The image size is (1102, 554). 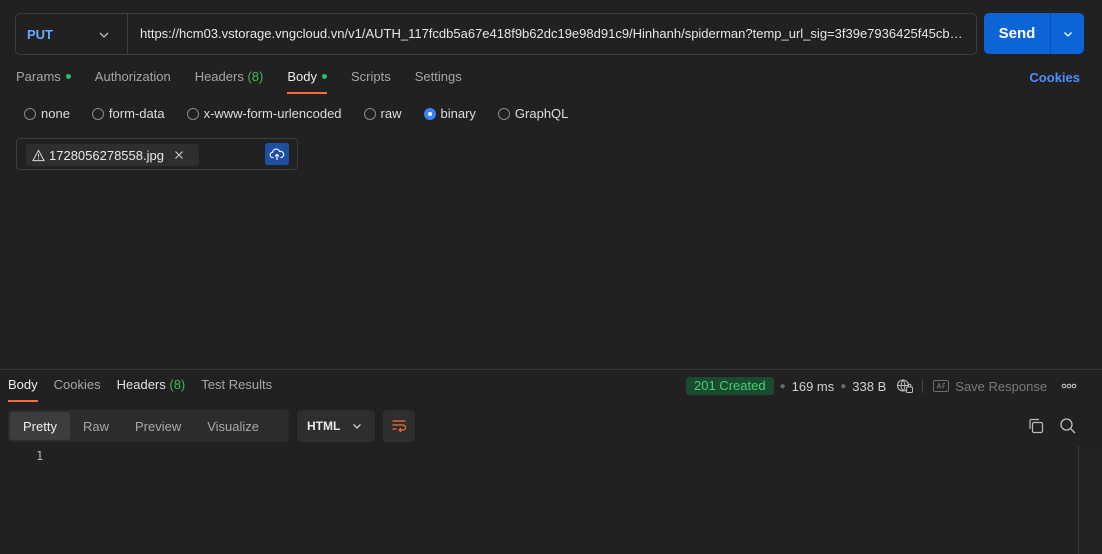 What do you see at coordinates (730, 386) in the screenshot?
I see `status-badge: 201 Created` at bounding box center [730, 386].